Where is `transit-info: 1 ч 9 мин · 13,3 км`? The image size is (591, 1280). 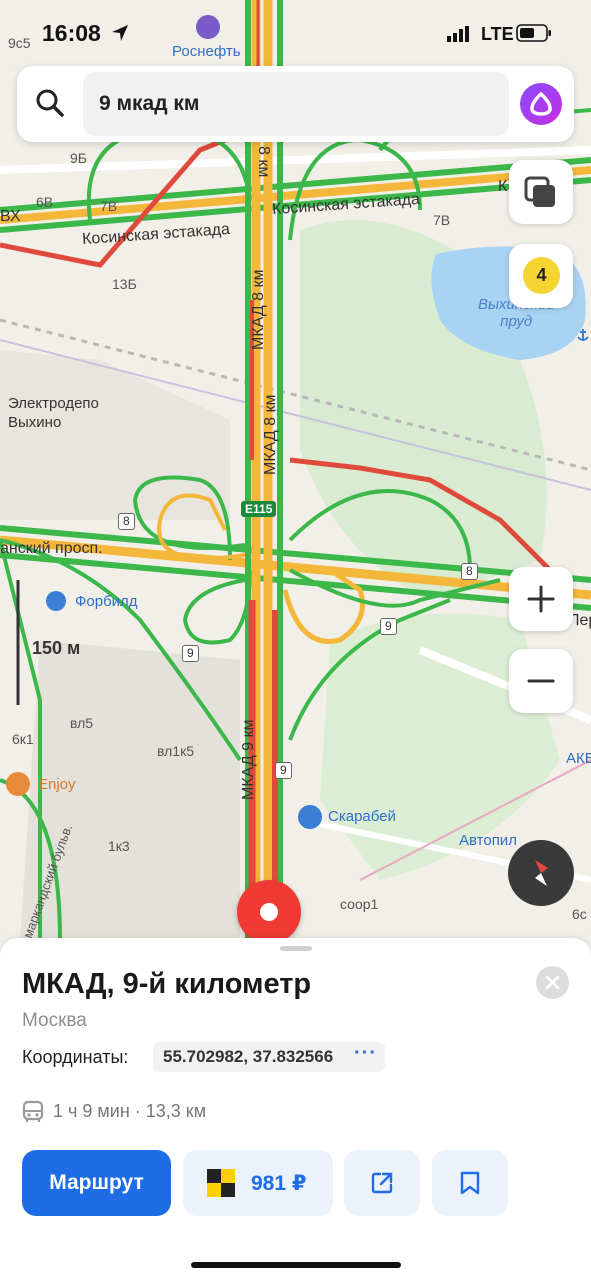 transit-info: 1 ч 9 мин · 13,3 км is located at coordinates (114, 1112).